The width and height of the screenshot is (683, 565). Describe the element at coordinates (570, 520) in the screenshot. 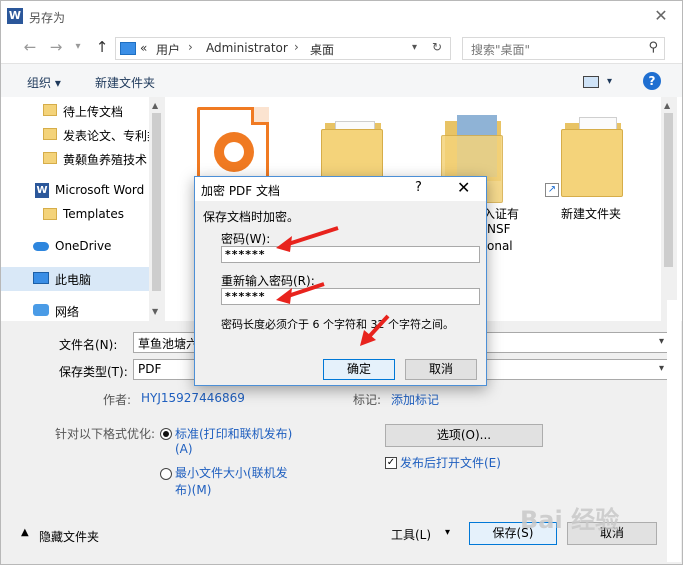

I see `watermark: Bai 经验` at that location.